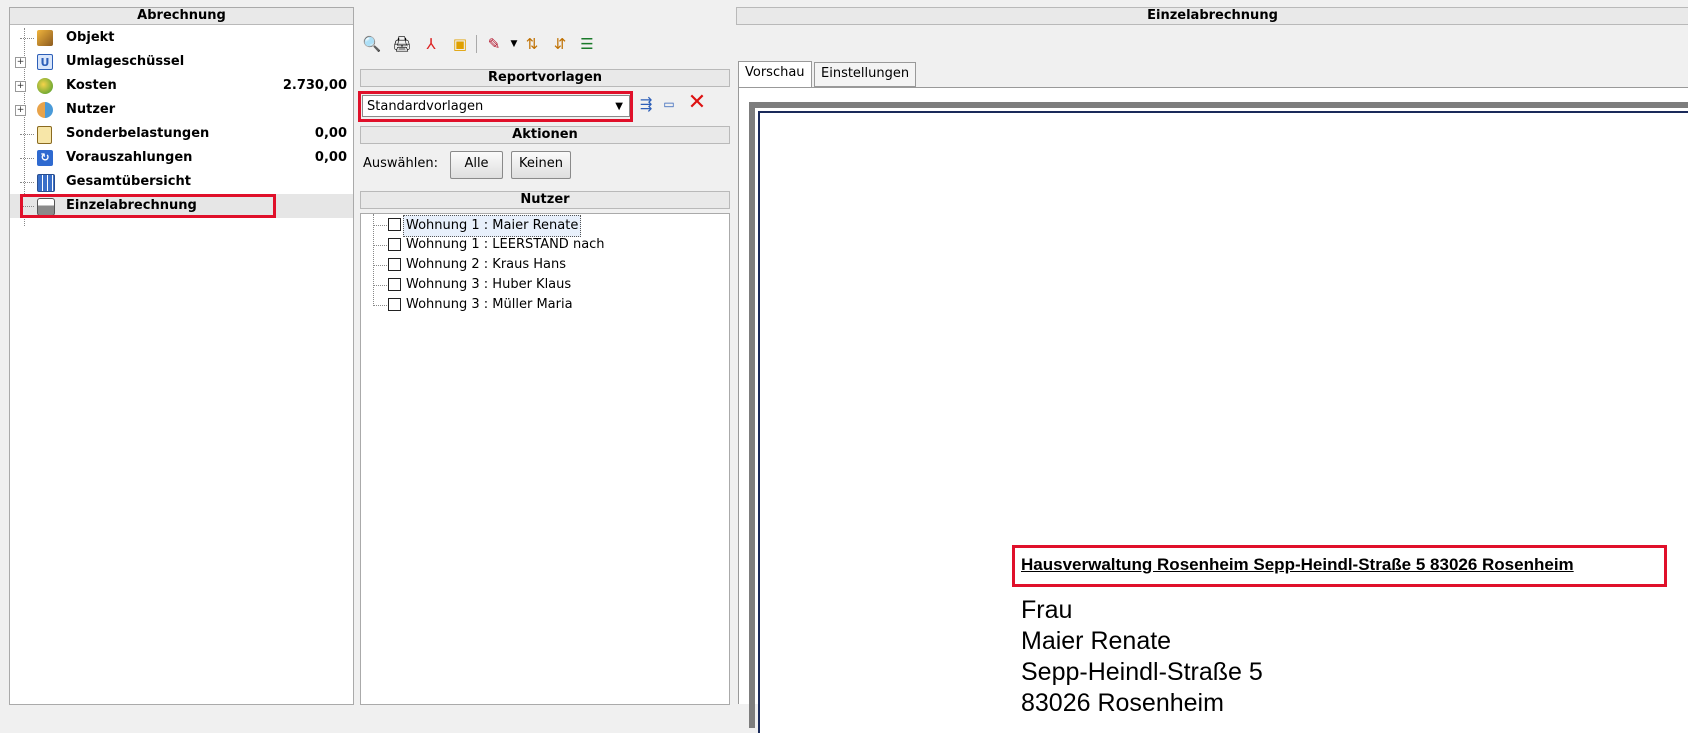  What do you see at coordinates (400, 163) in the screenshot?
I see `auswaehlen-label: Auswählen:` at bounding box center [400, 163].